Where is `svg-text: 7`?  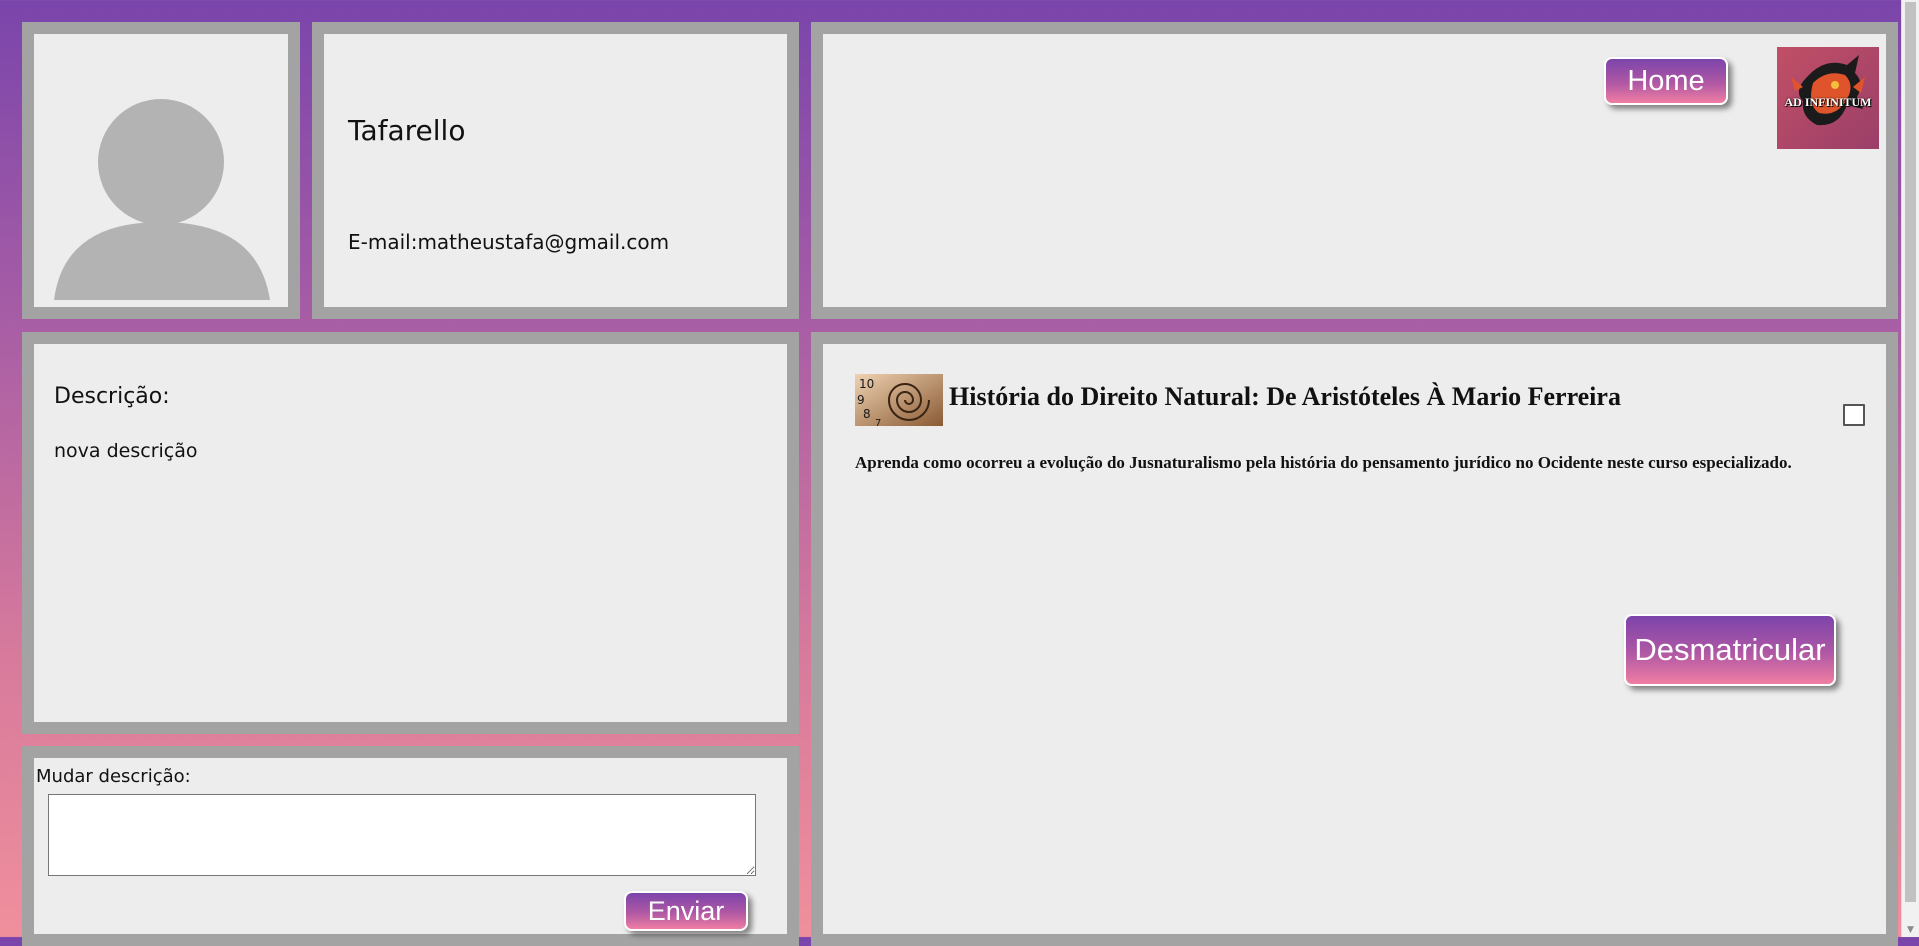 svg-text: 7 is located at coordinates (878, 422).